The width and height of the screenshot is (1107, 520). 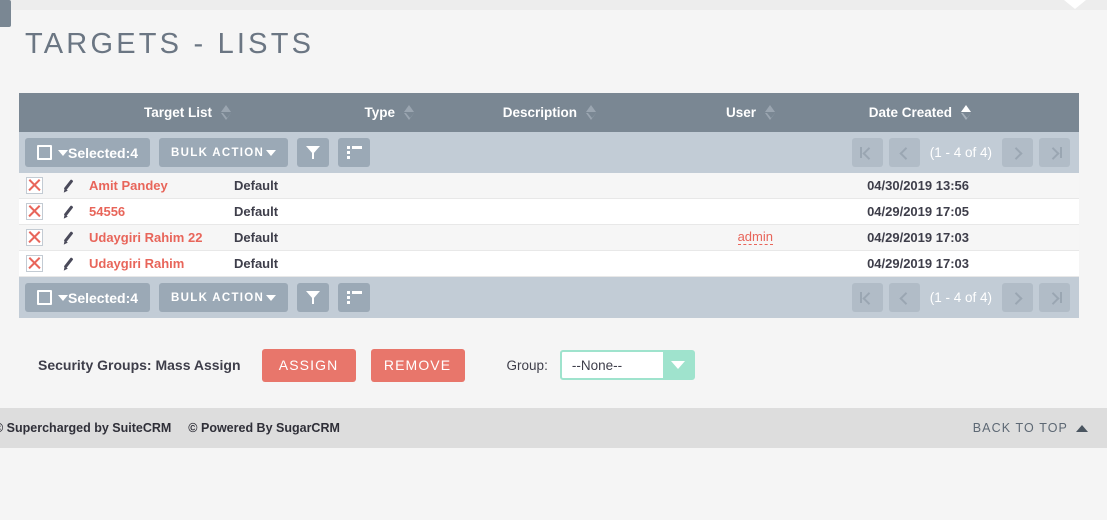 I want to click on next-page-icon, so click(x=1016, y=153).